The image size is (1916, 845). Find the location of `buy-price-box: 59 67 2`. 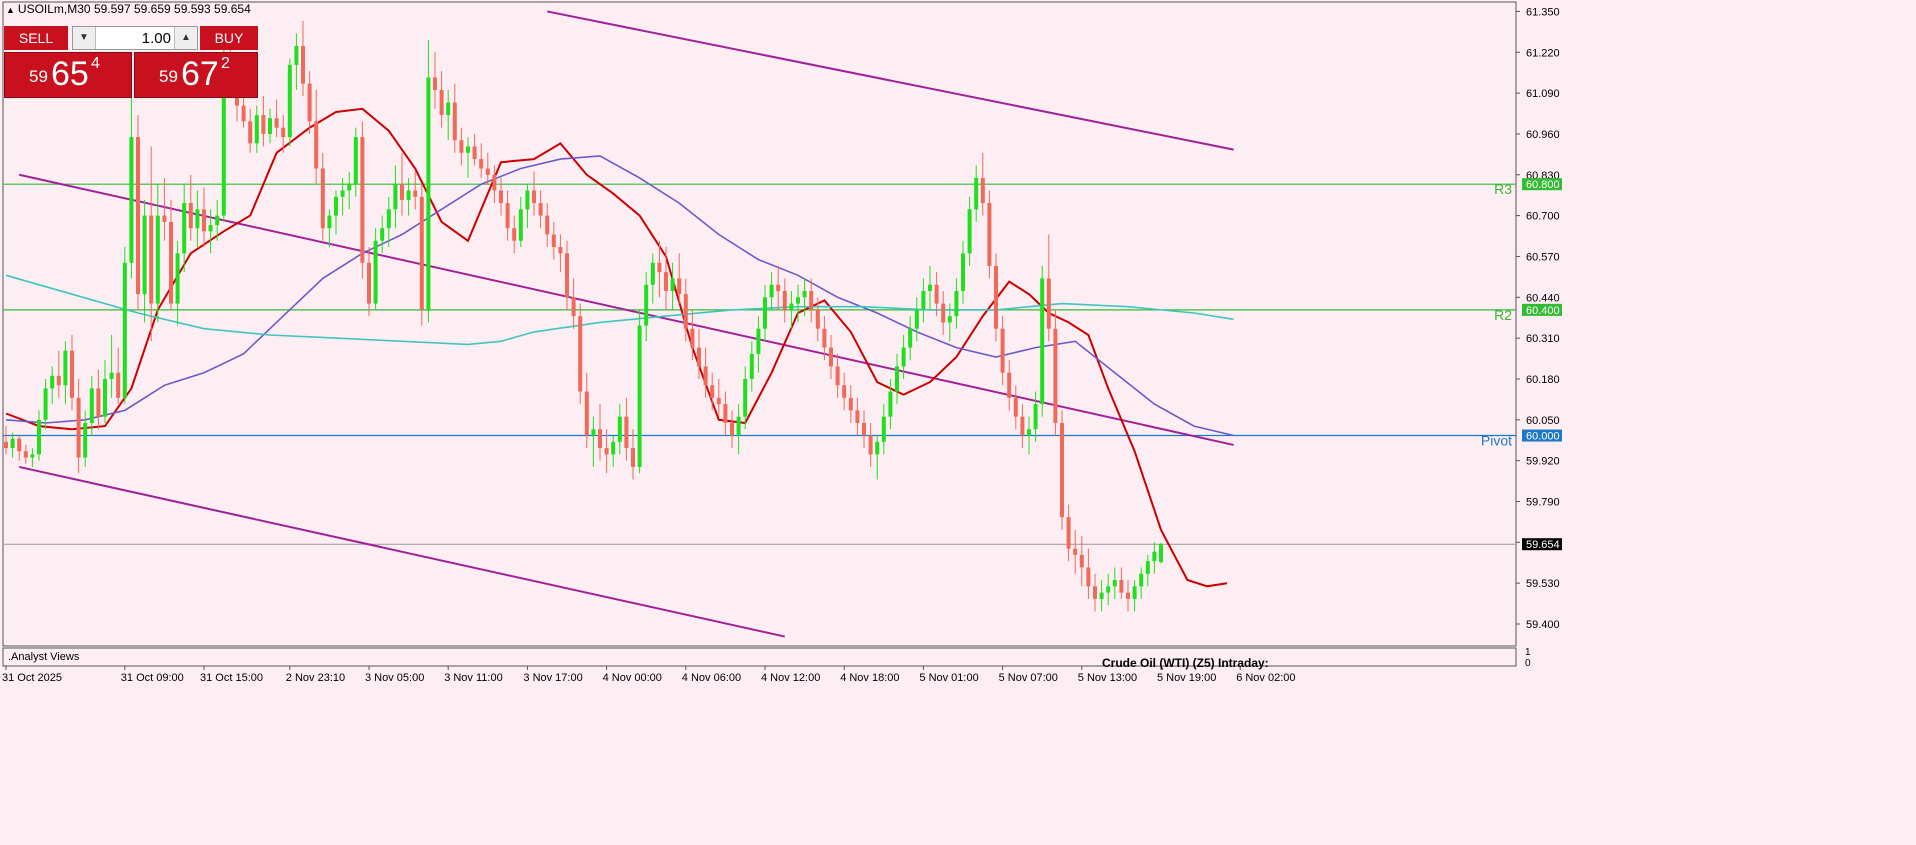

buy-price-box: 59 67 2 is located at coordinates (196, 75).